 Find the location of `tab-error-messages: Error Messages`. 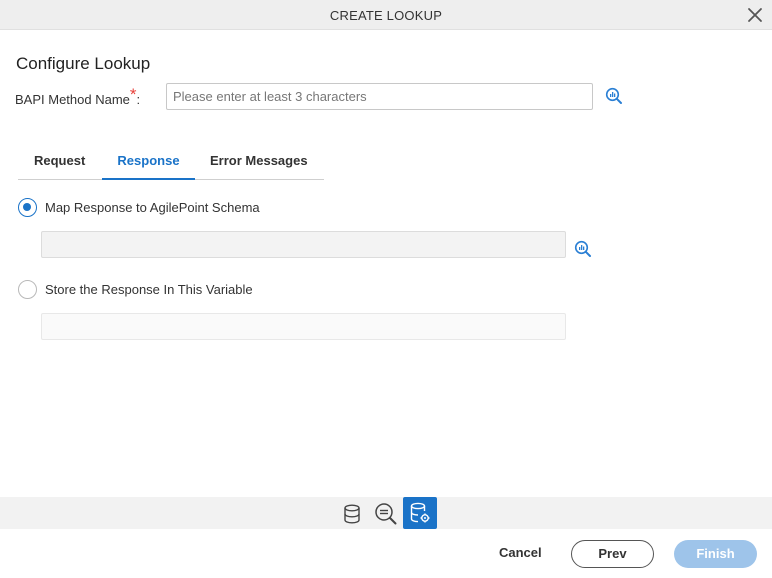

tab-error-messages: Error Messages is located at coordinates (259, 166).